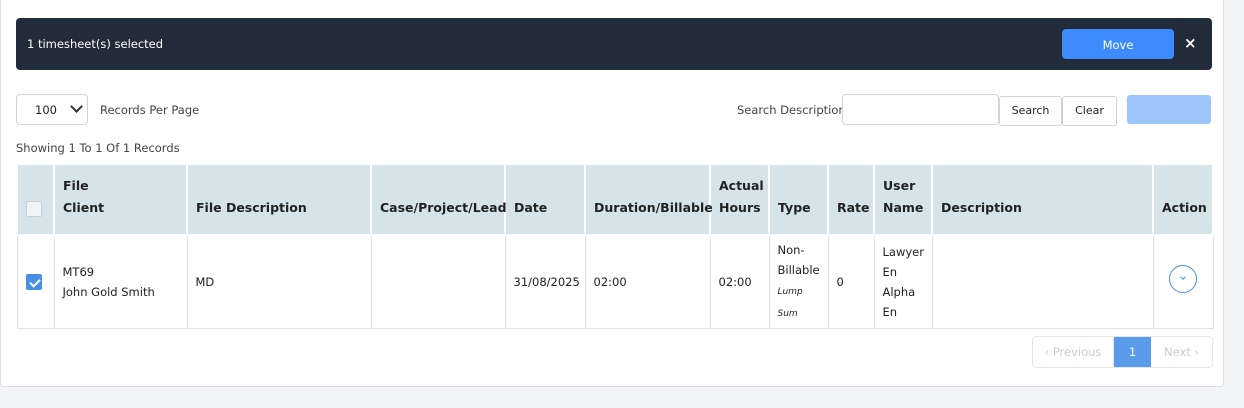  Describe the element at coordinates (1042, 199) in the screenshot. I see `header-description: Description` at that location.